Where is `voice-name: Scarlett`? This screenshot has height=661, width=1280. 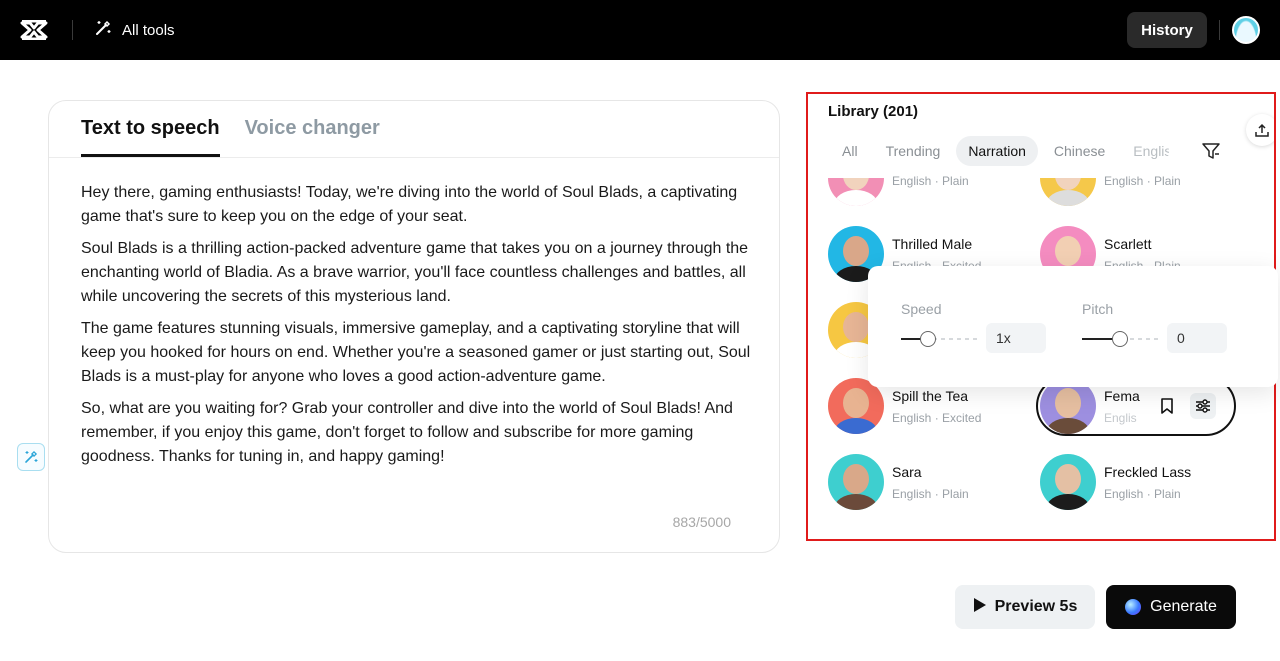
voice-name: Scarlett is located at coordinates (1128, 243).